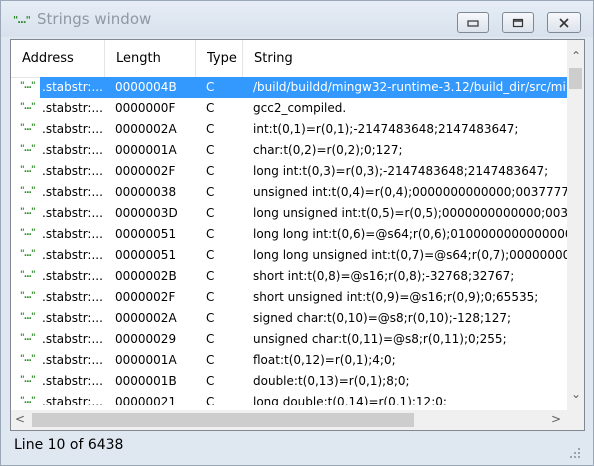  What do you see at coordinates (22, 20) in the screenshot?
I see `strings-icon: "..."` at bounding box center [22, 20].